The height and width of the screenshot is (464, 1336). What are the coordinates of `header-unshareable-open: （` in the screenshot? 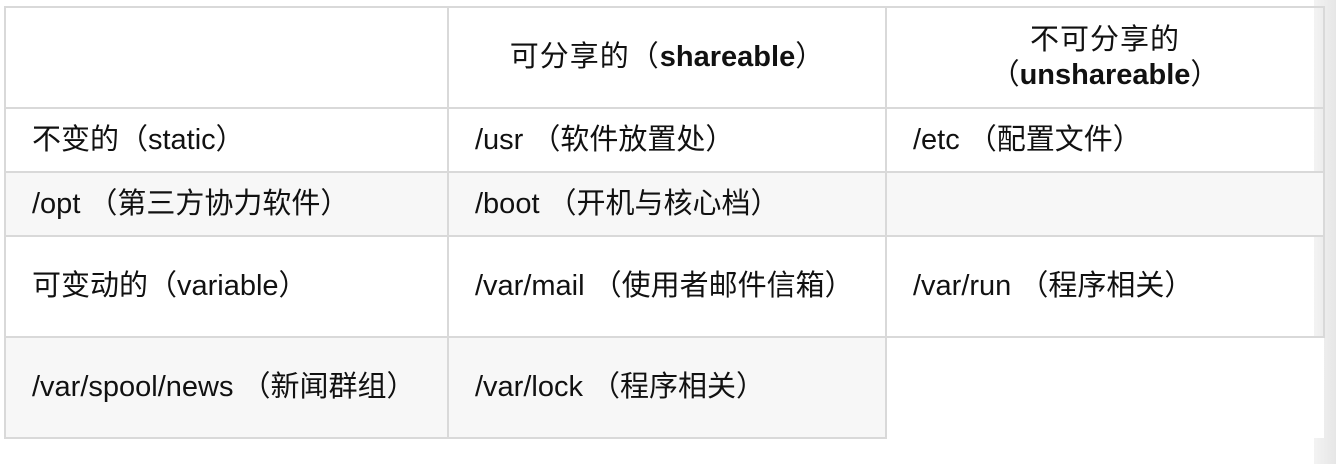 It's located at (1005, 74).